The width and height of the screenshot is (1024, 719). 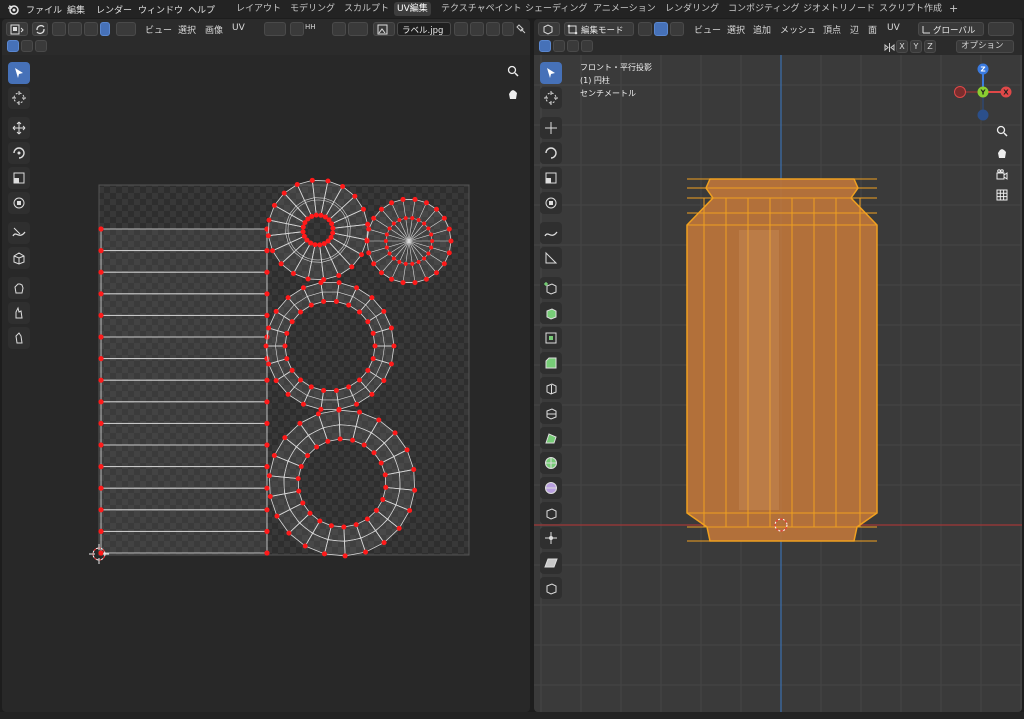 I want to click on tool-loop-cut, so click(x=551, y=388).